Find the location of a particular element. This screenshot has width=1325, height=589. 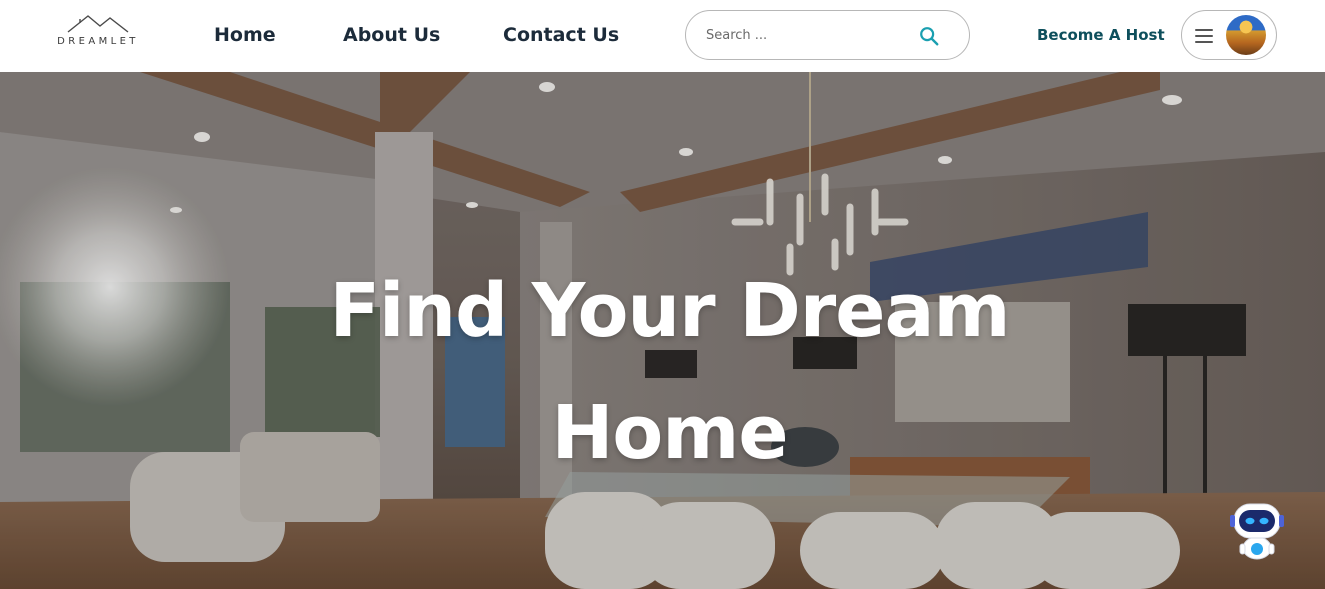

search-icon is located at coordinates (929, 36).